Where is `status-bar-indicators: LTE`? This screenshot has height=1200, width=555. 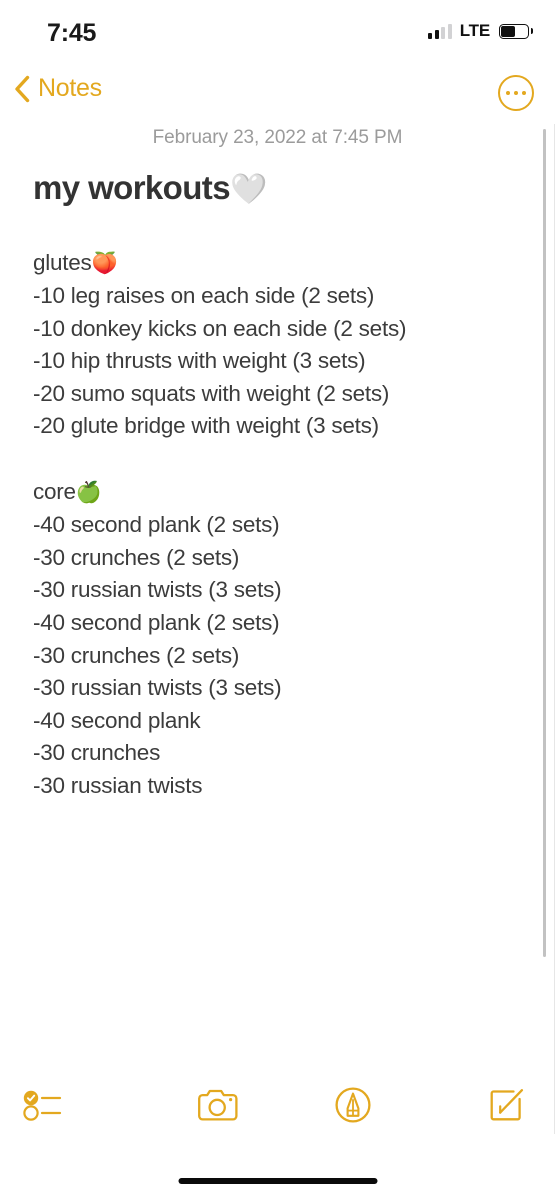
status-bar-indicators: LTE is located at coordinates (480, 31).